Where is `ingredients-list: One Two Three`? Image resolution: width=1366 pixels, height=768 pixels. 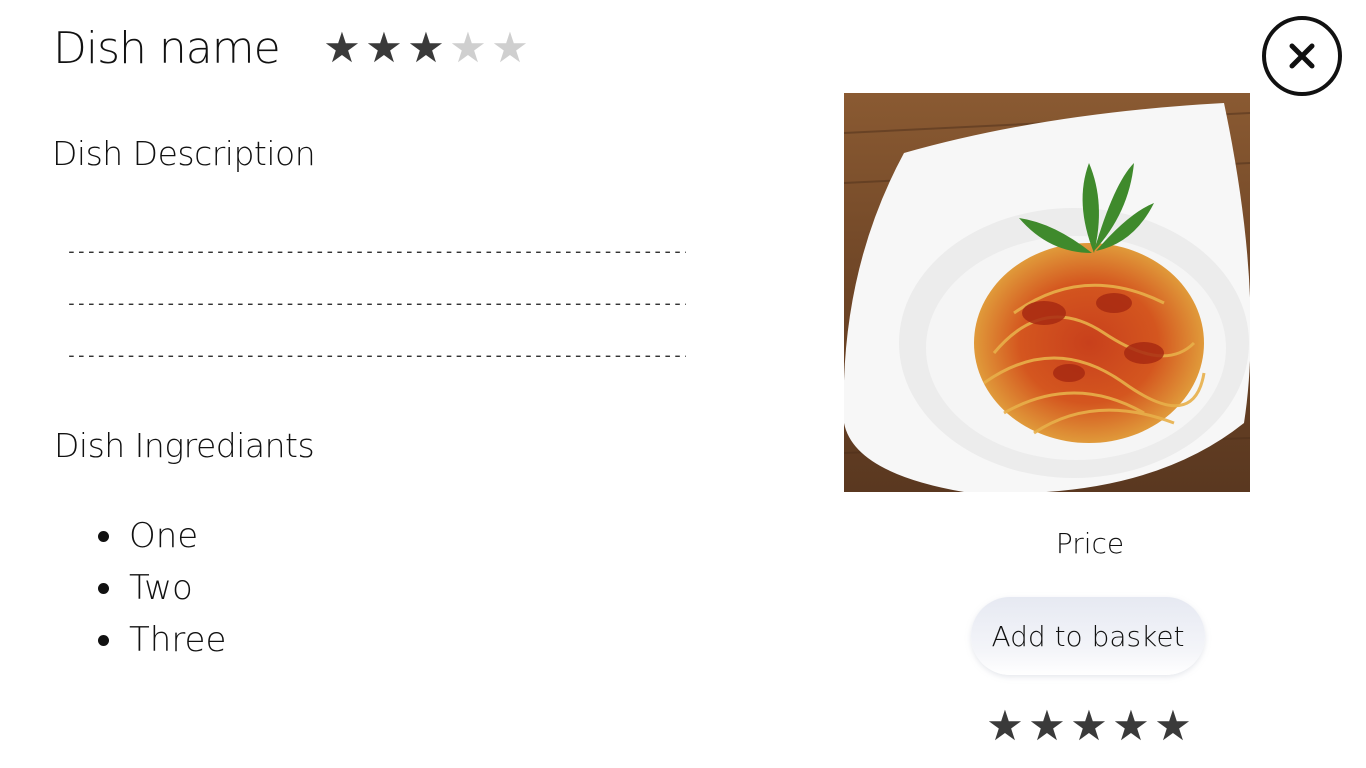 ingredients-list: One Two Three is located at coordinates (158, 588).